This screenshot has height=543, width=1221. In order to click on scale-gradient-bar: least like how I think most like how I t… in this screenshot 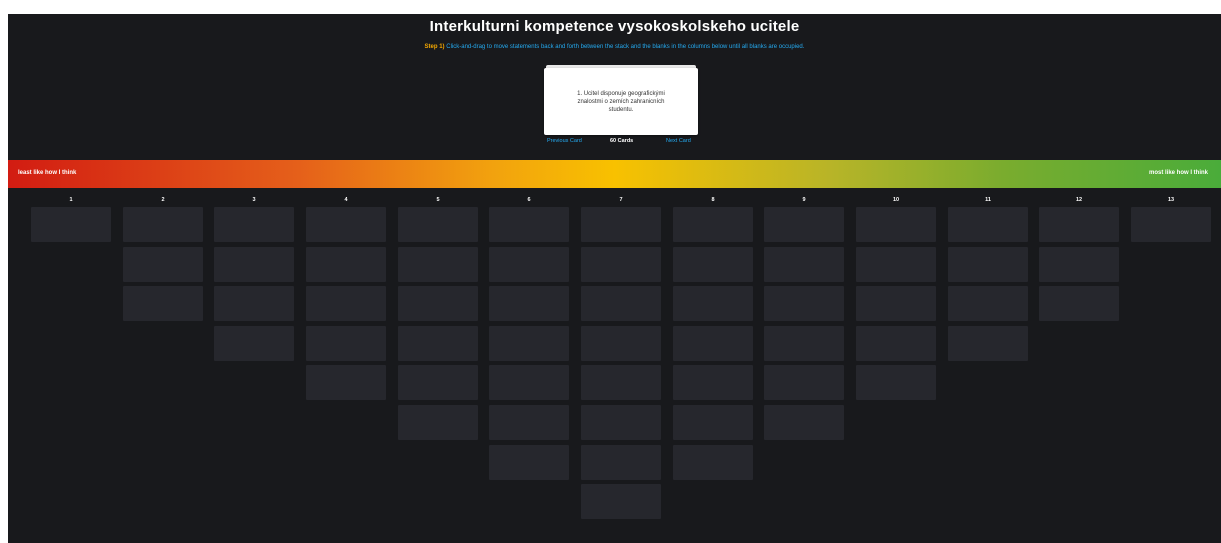, I will do `click(614, 174)`.